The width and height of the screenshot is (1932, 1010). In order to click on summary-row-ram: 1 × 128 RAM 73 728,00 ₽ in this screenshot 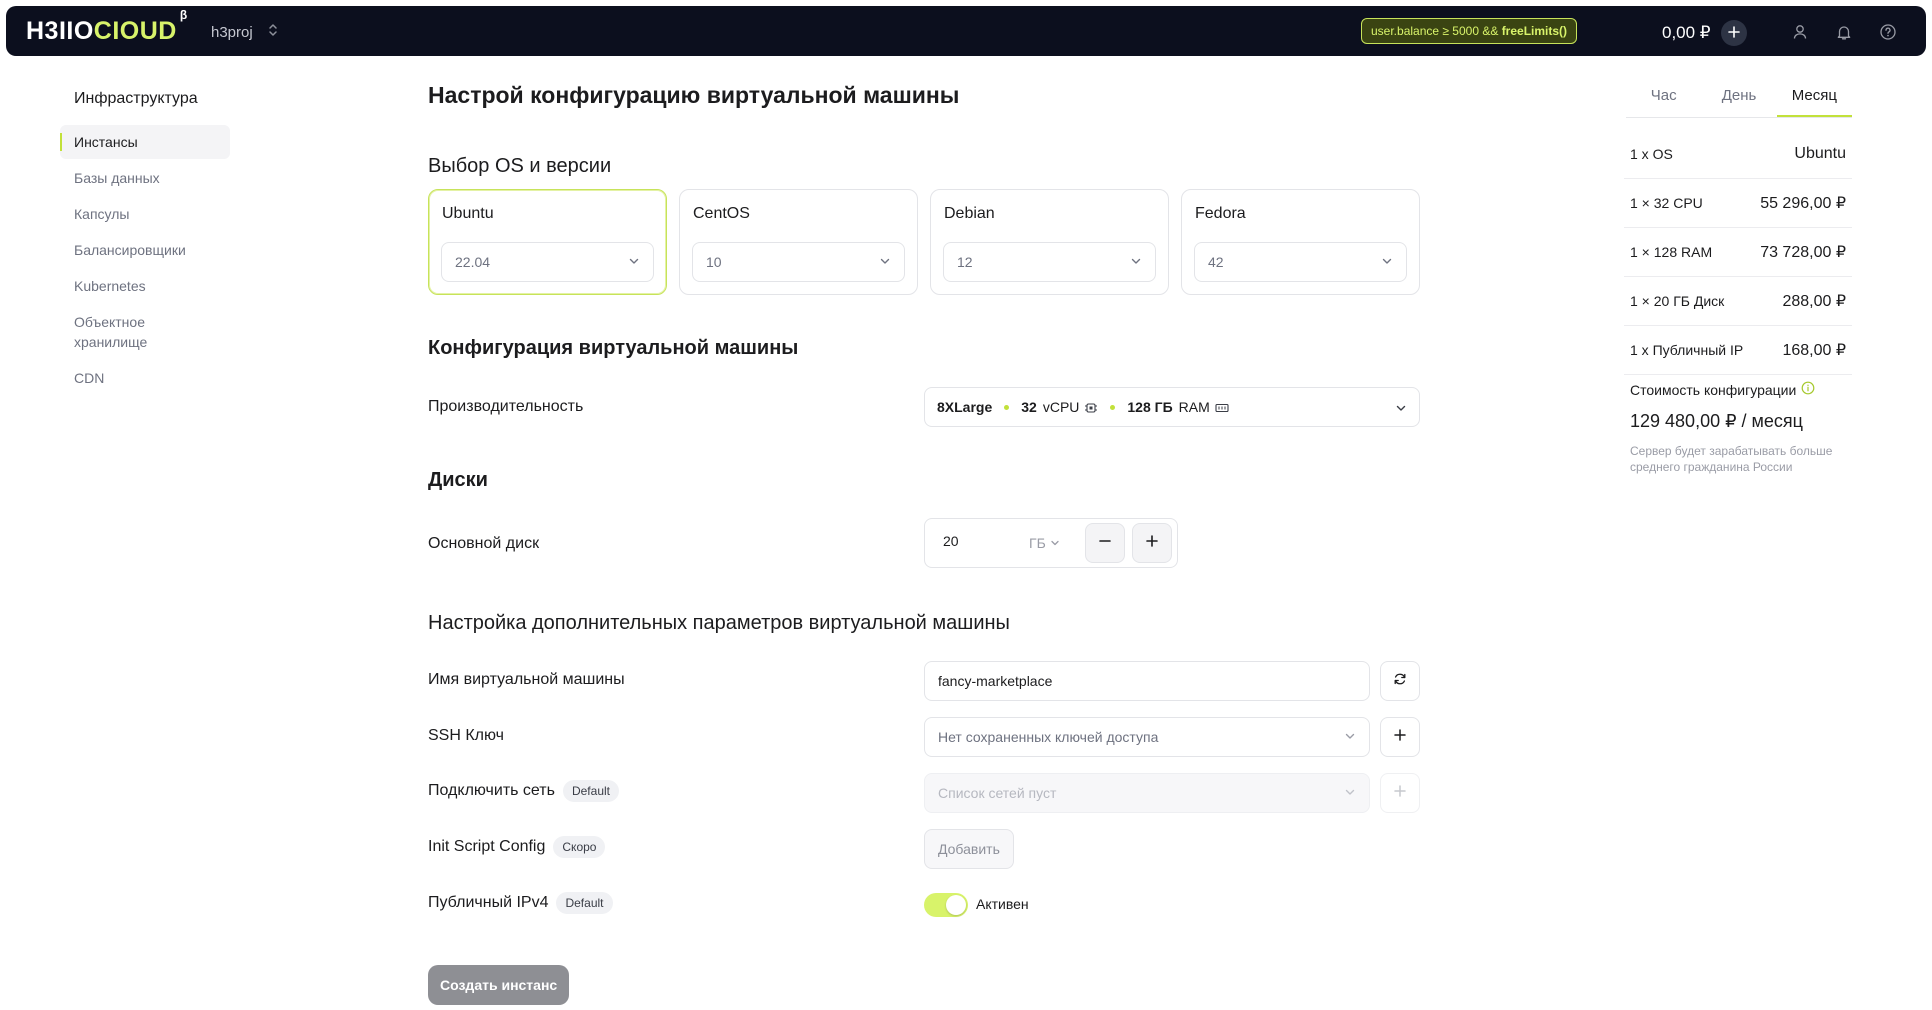, I will do `click(1738, 252)`.